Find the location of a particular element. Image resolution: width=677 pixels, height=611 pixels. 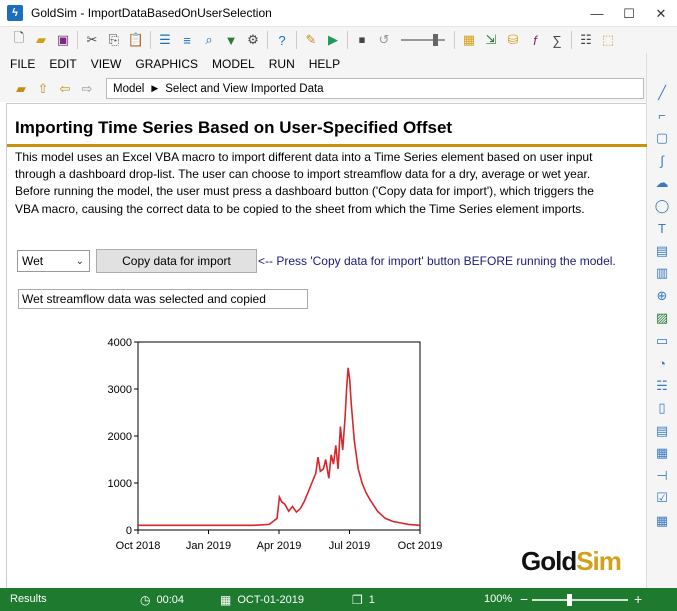

polyline-tool-icon: ⌐ is located at coordinates (662, 116).